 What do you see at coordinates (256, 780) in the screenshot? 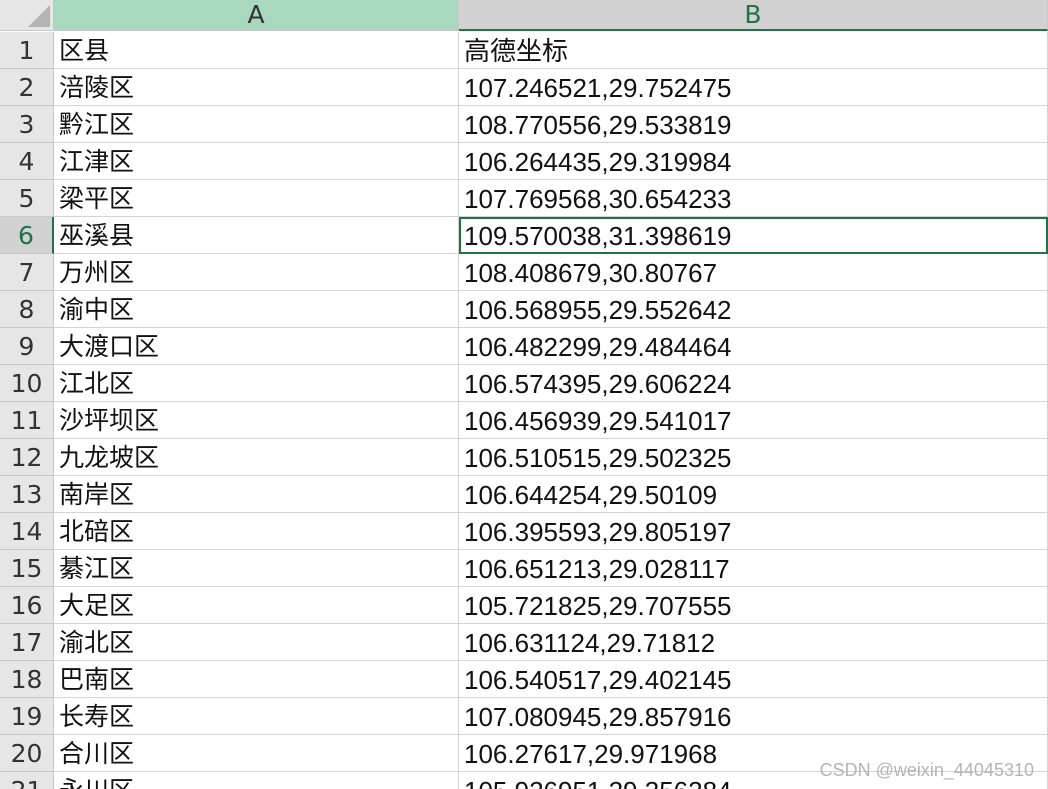
I see `cell-district: 永川区` at bounding box center [256, 780].